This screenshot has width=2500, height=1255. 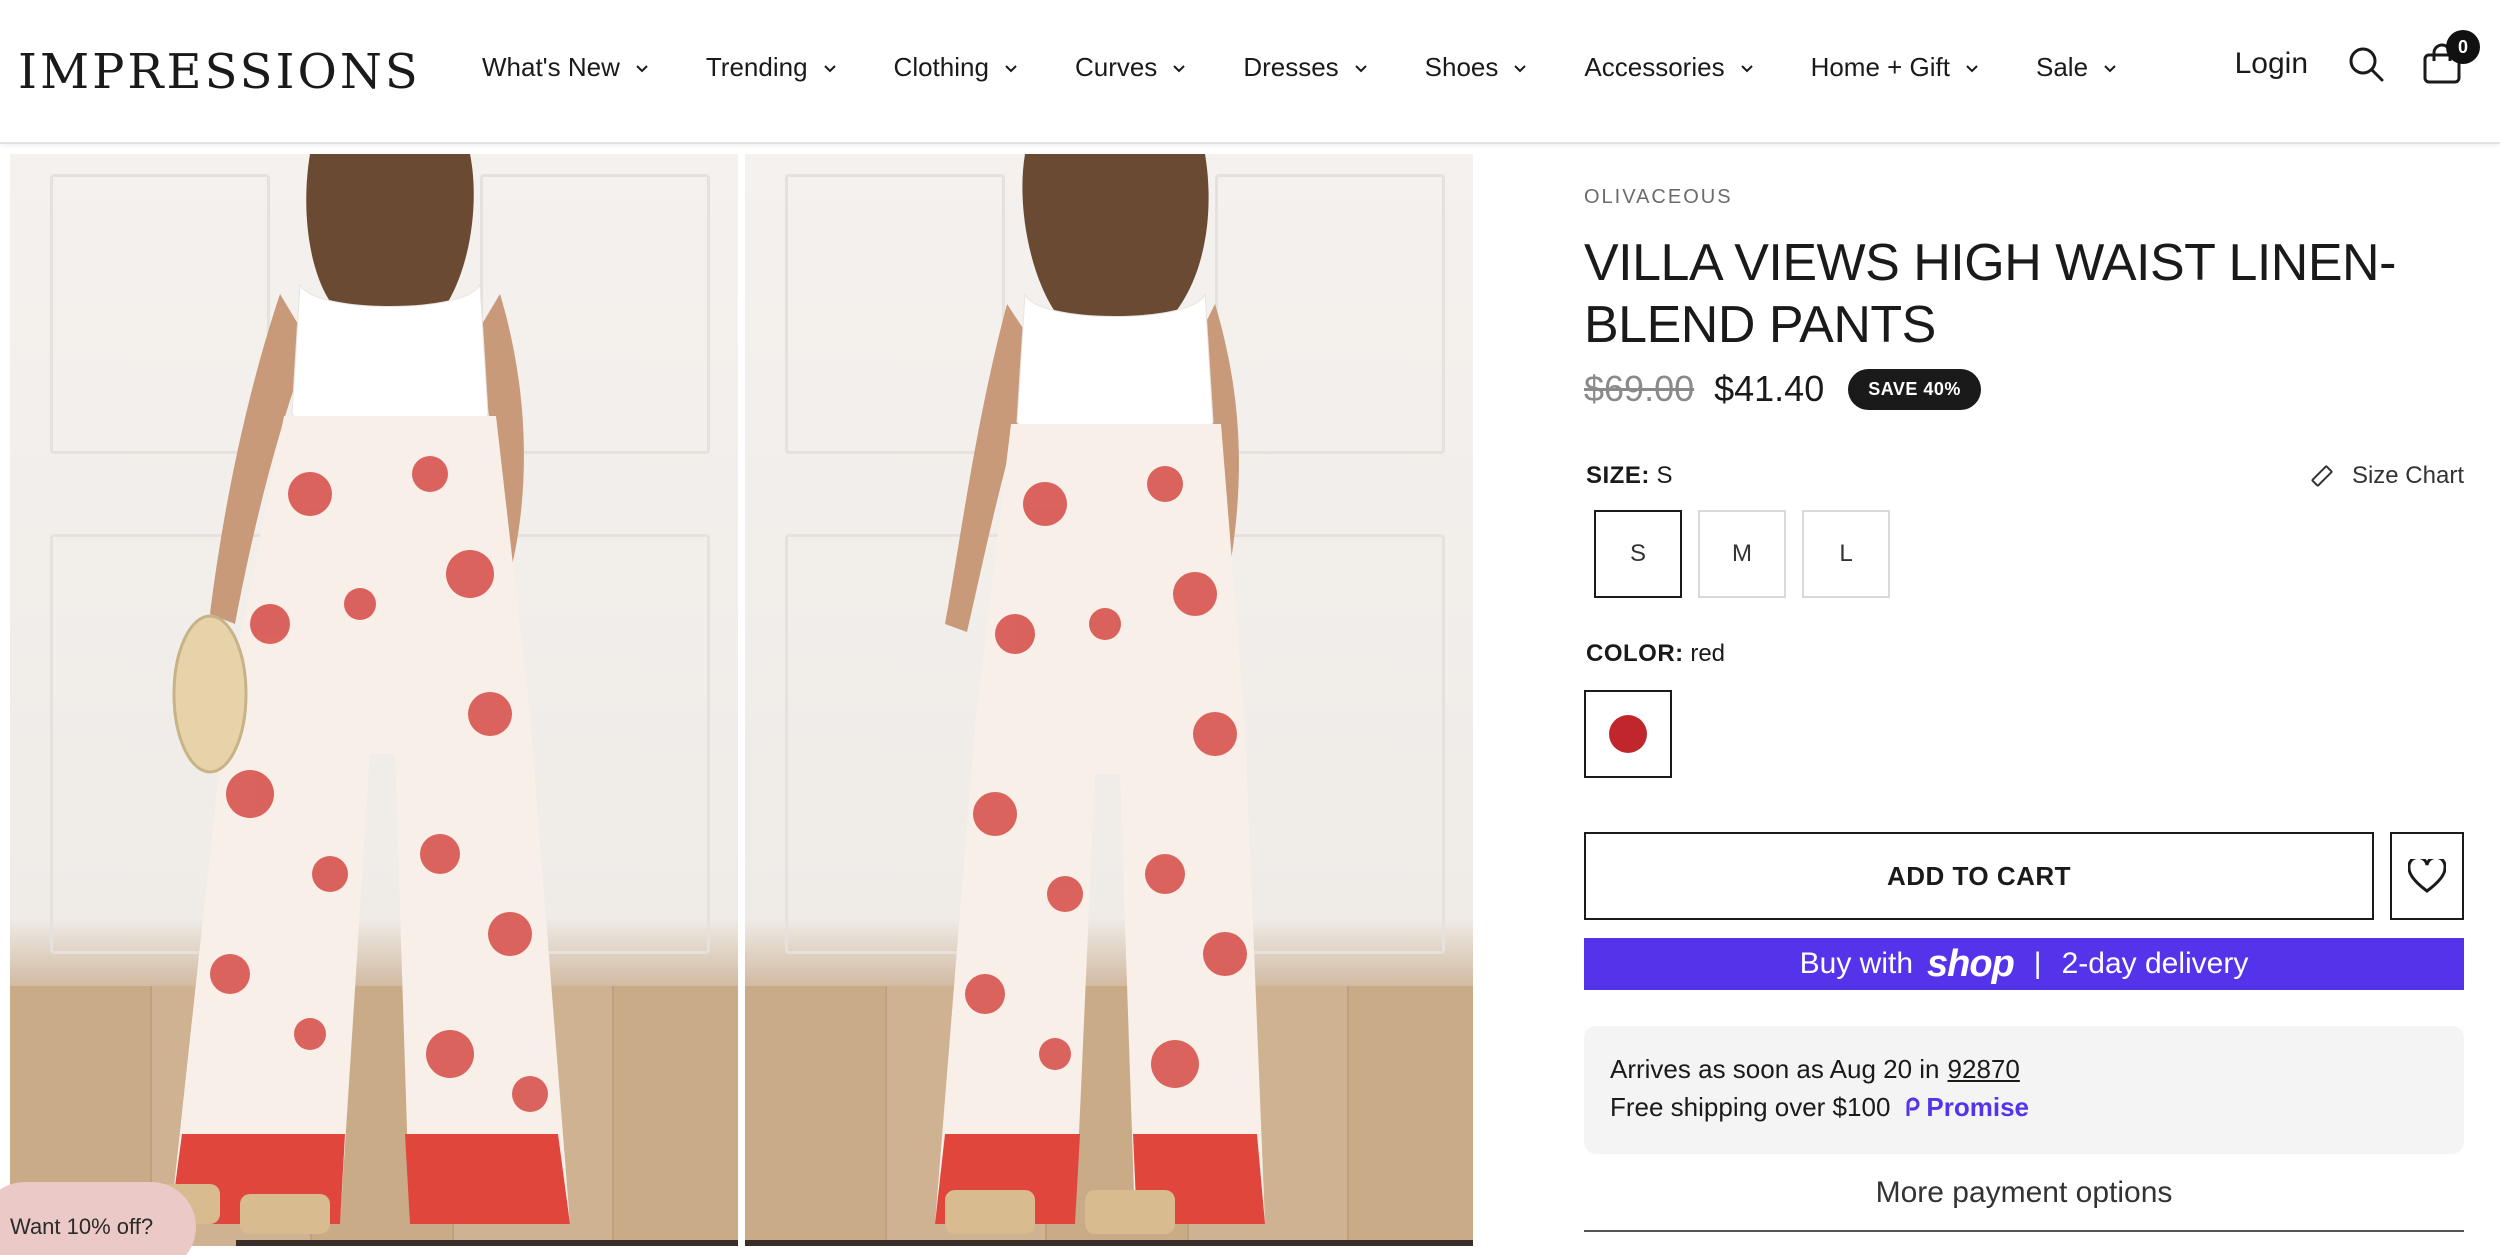 What do you see at coordinates (2024, 1204) in the screenshot?
I see `more-payment-options-link: More payment options` at bounding box center [2024, 1204].